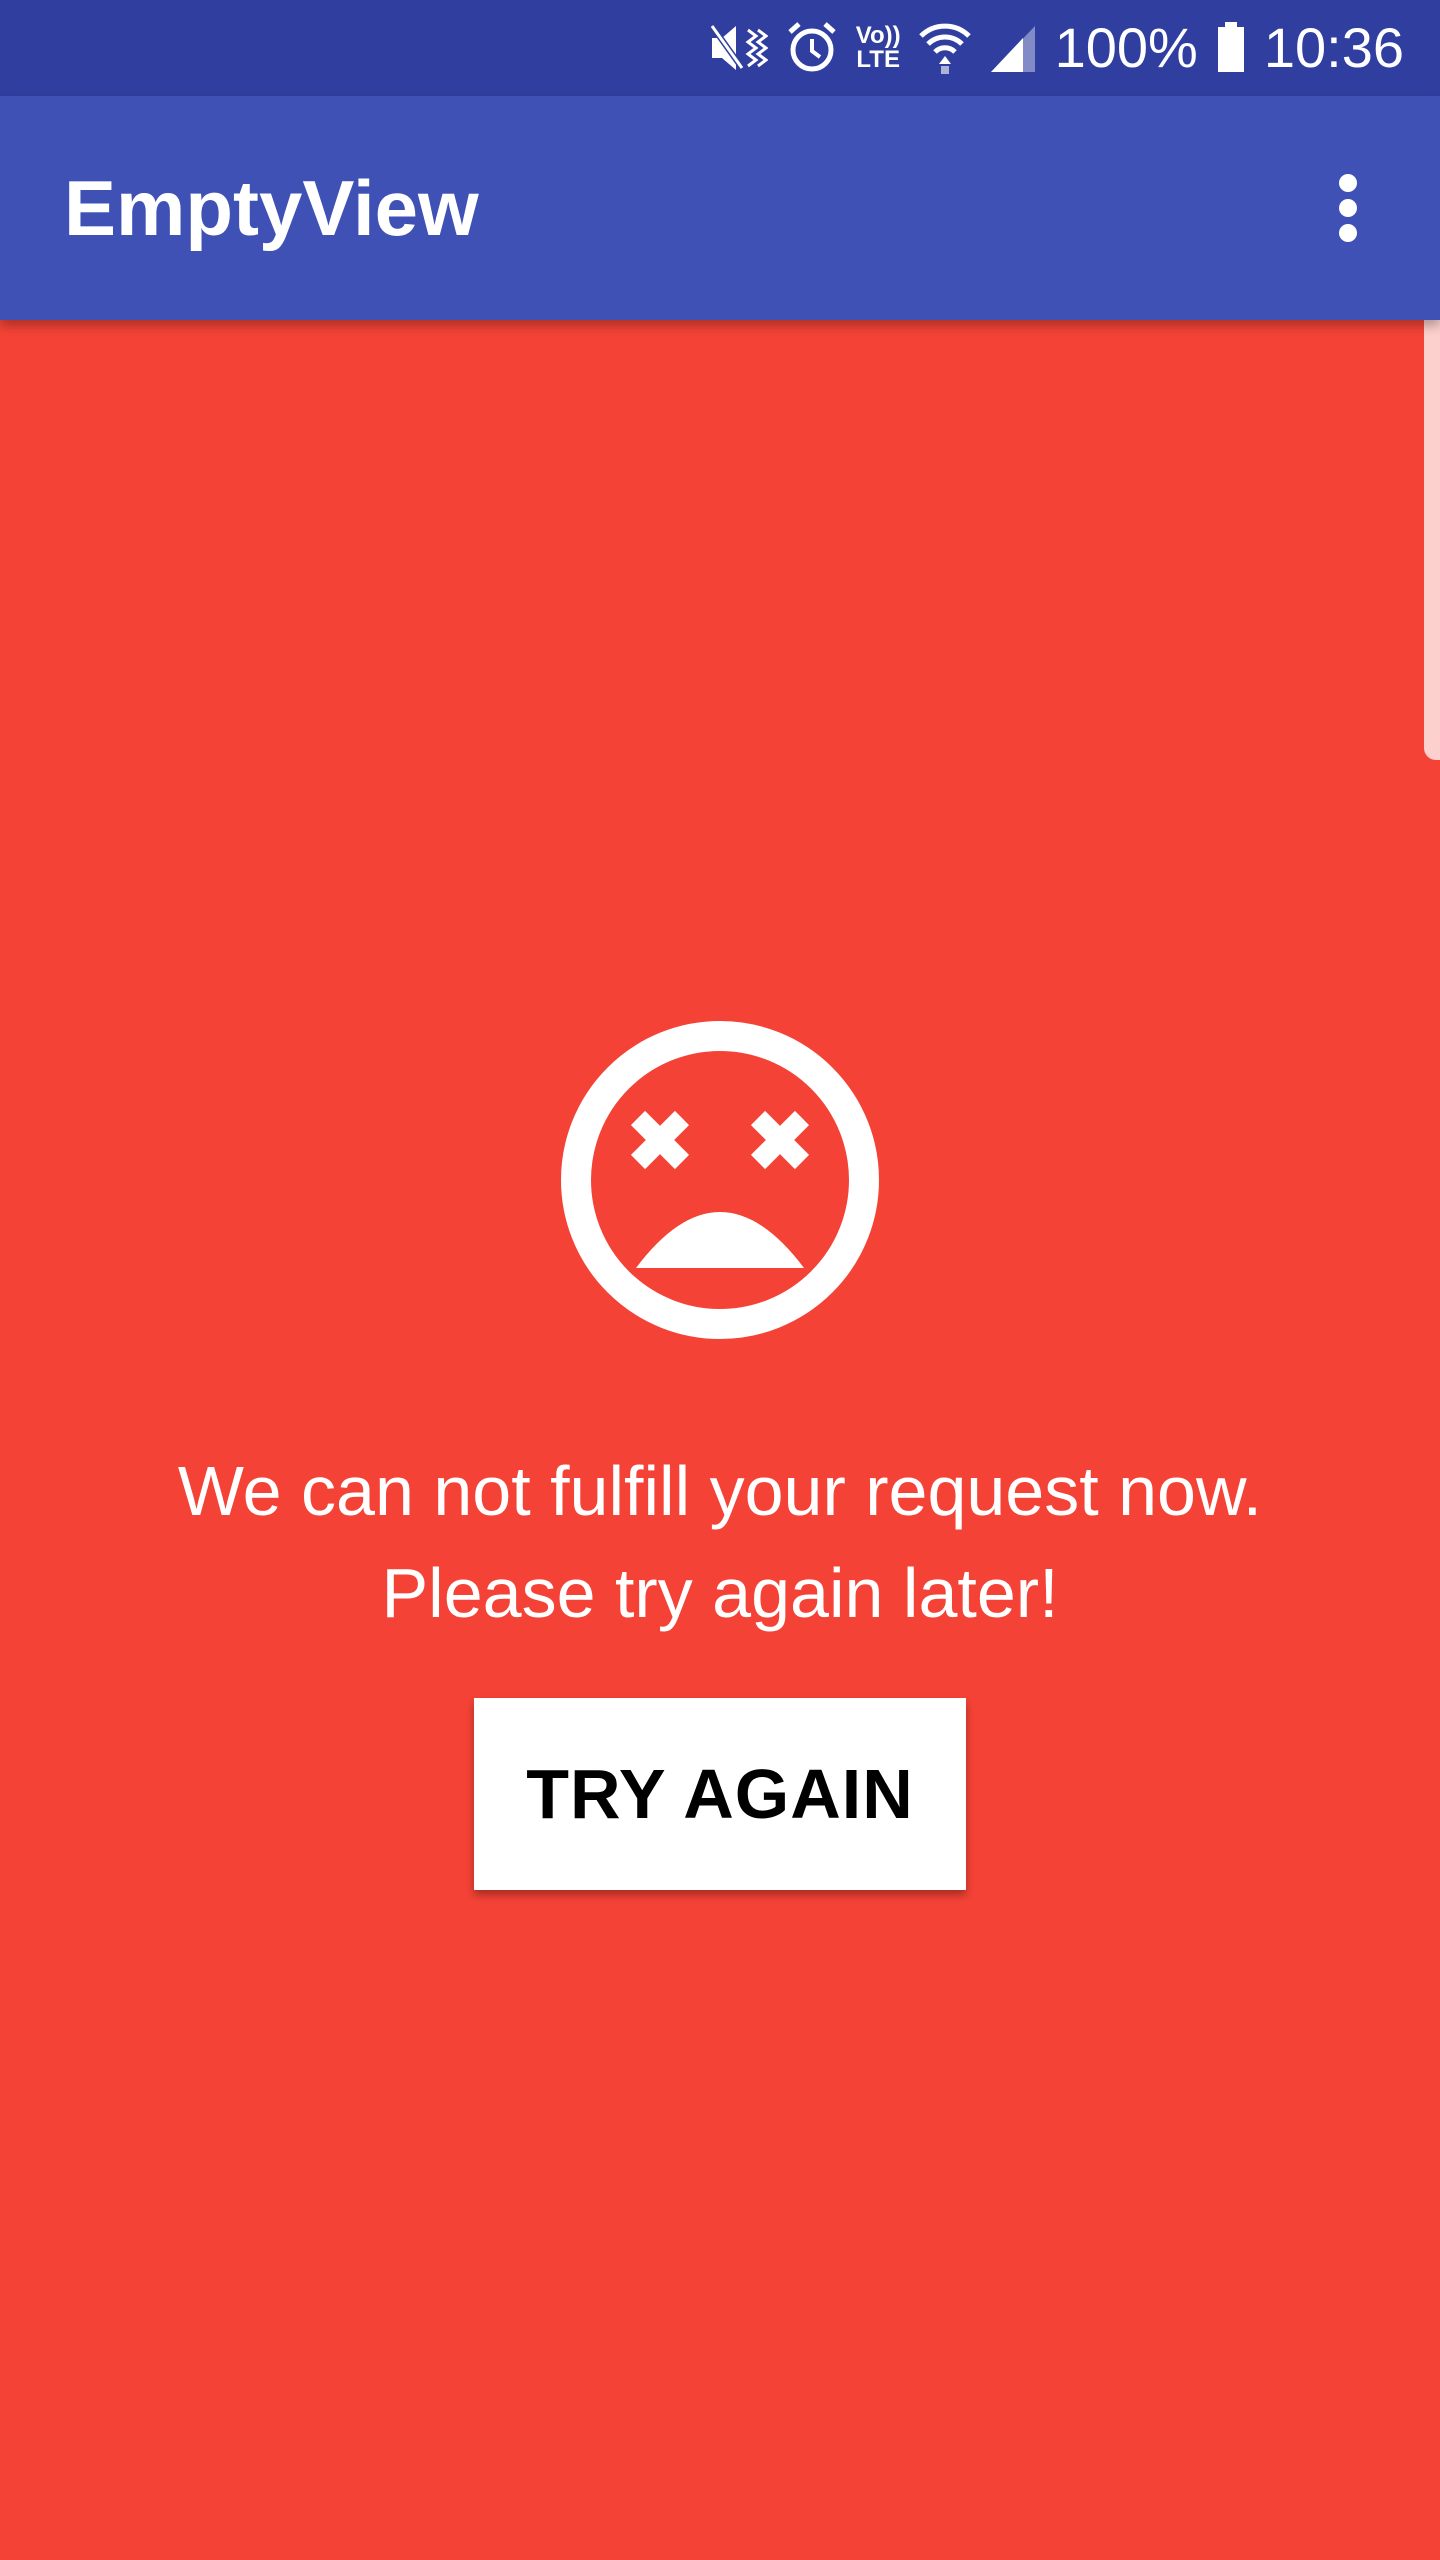 This screenshot has height=2560, width=1440. Describe the element at coordinates (1013, 48) in the screenshot. I see `signal-icon` at that location.